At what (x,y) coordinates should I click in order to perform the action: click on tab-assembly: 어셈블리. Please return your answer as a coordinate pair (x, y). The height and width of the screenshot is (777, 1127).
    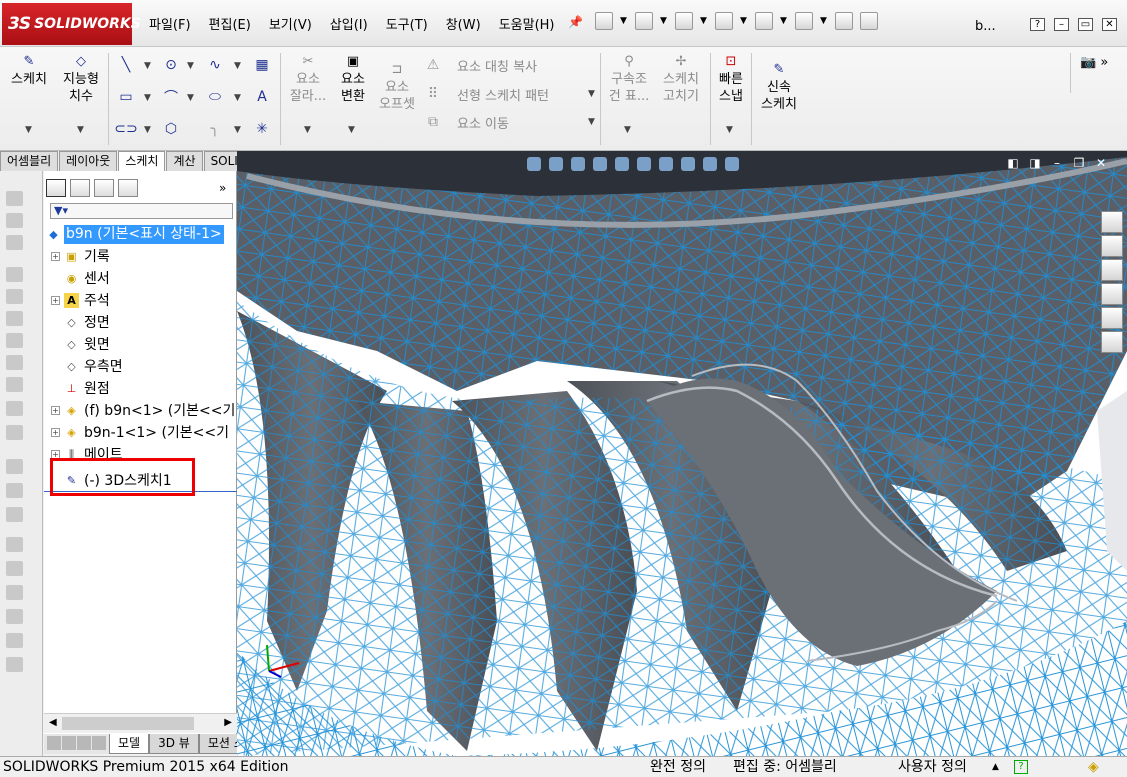
    Looking at the image, I should click on (29, 161).